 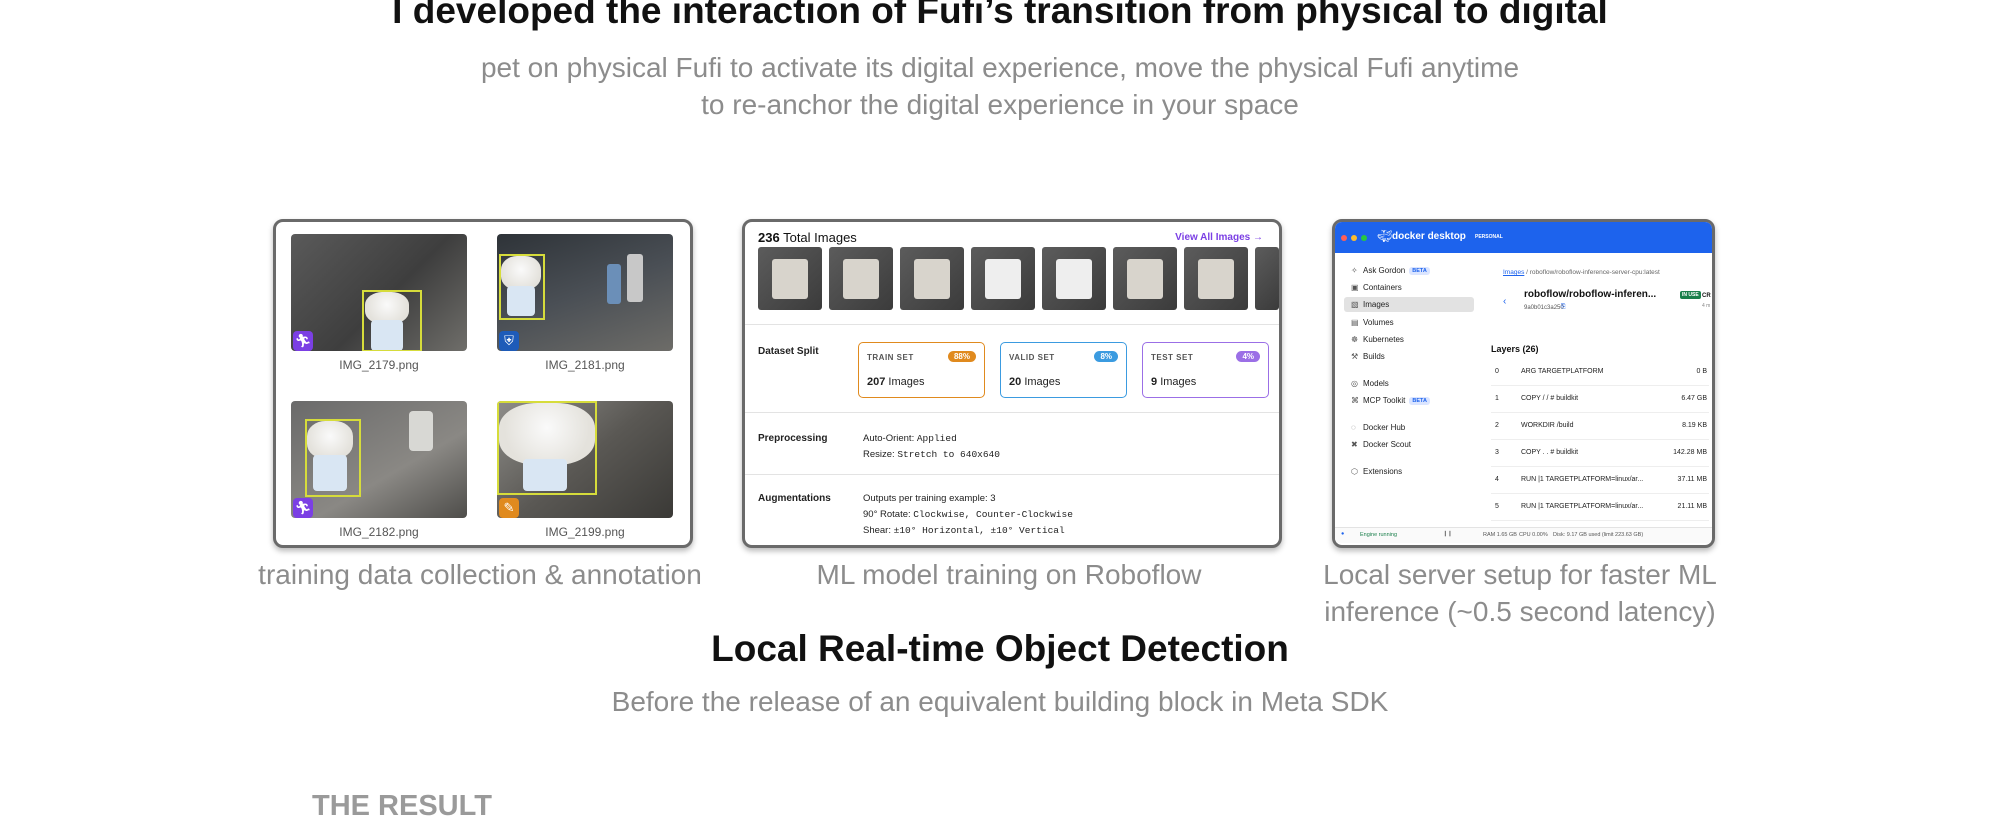 I want to click on pause-icon: ❙❙, so click(x=1447, y=534).